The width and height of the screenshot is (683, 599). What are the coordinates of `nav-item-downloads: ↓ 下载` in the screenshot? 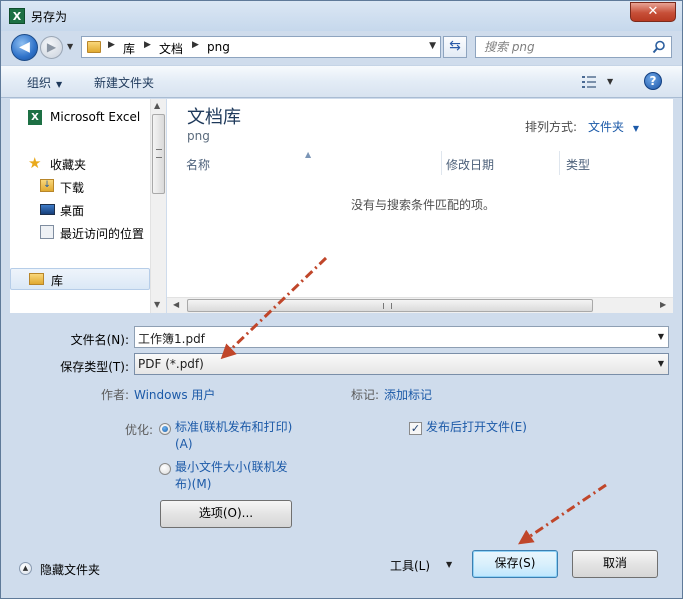 It's located at (80, 187).